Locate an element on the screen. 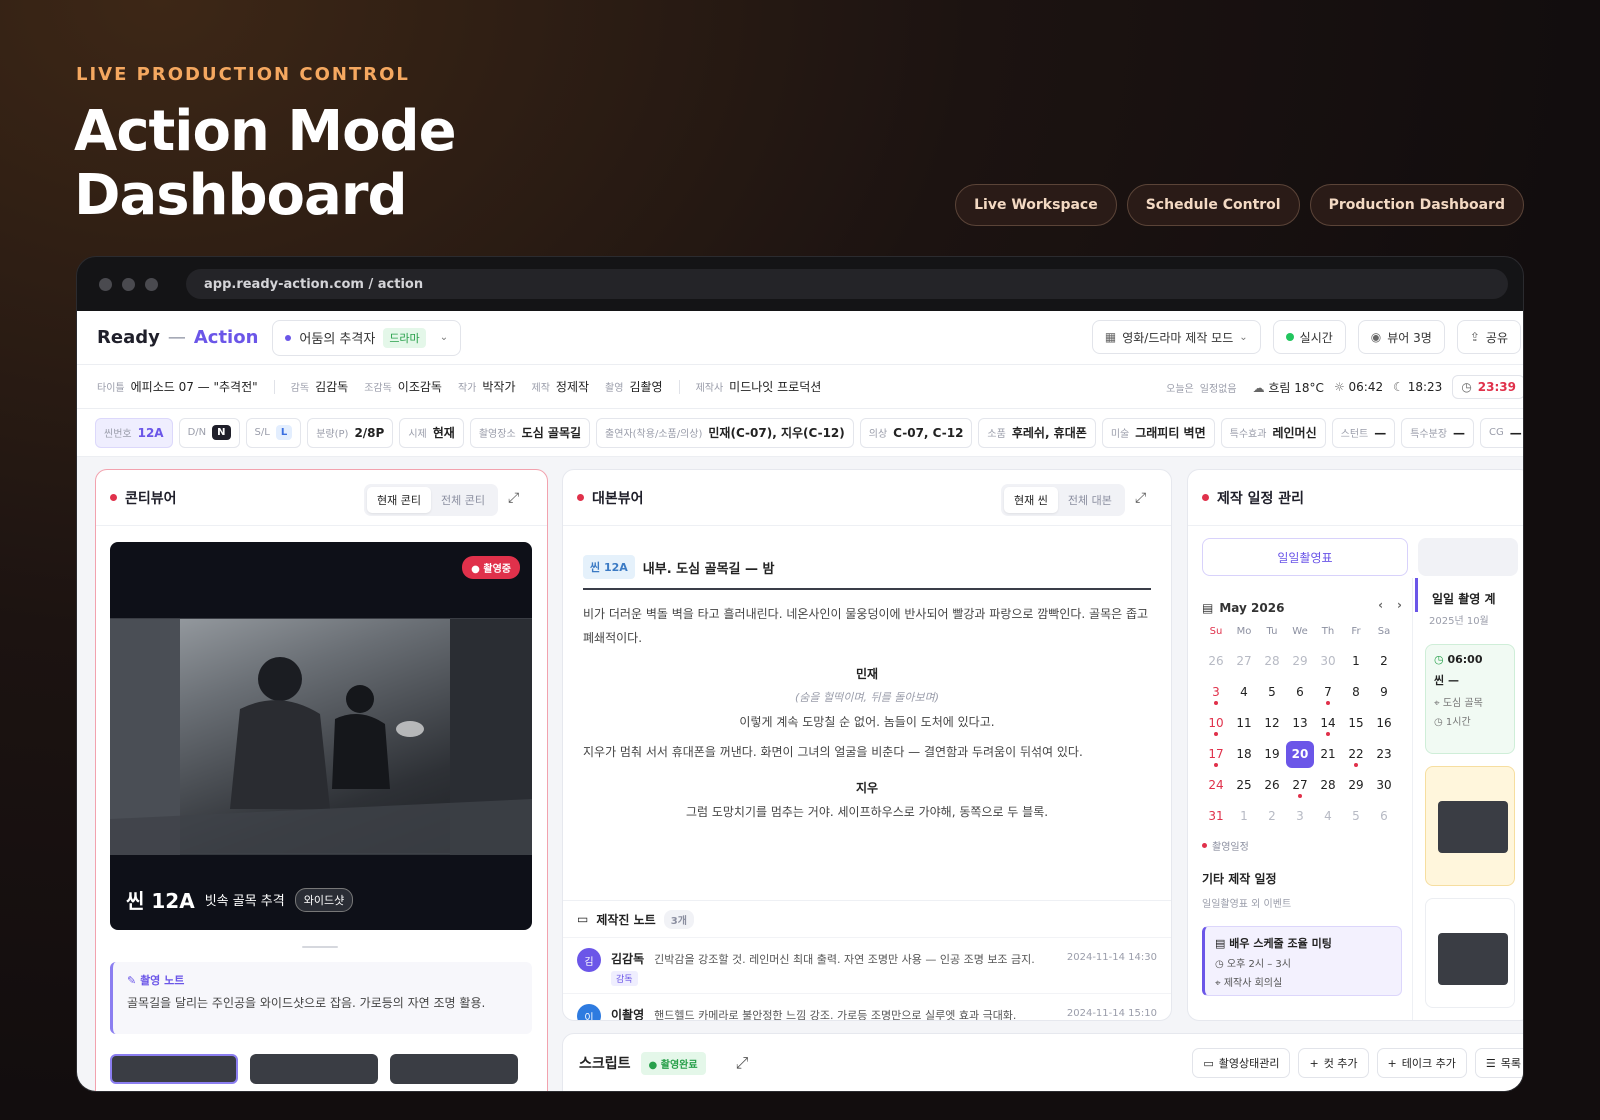  add-cut-button: + 컷 추가 is located at coordinates (1333, 1063).